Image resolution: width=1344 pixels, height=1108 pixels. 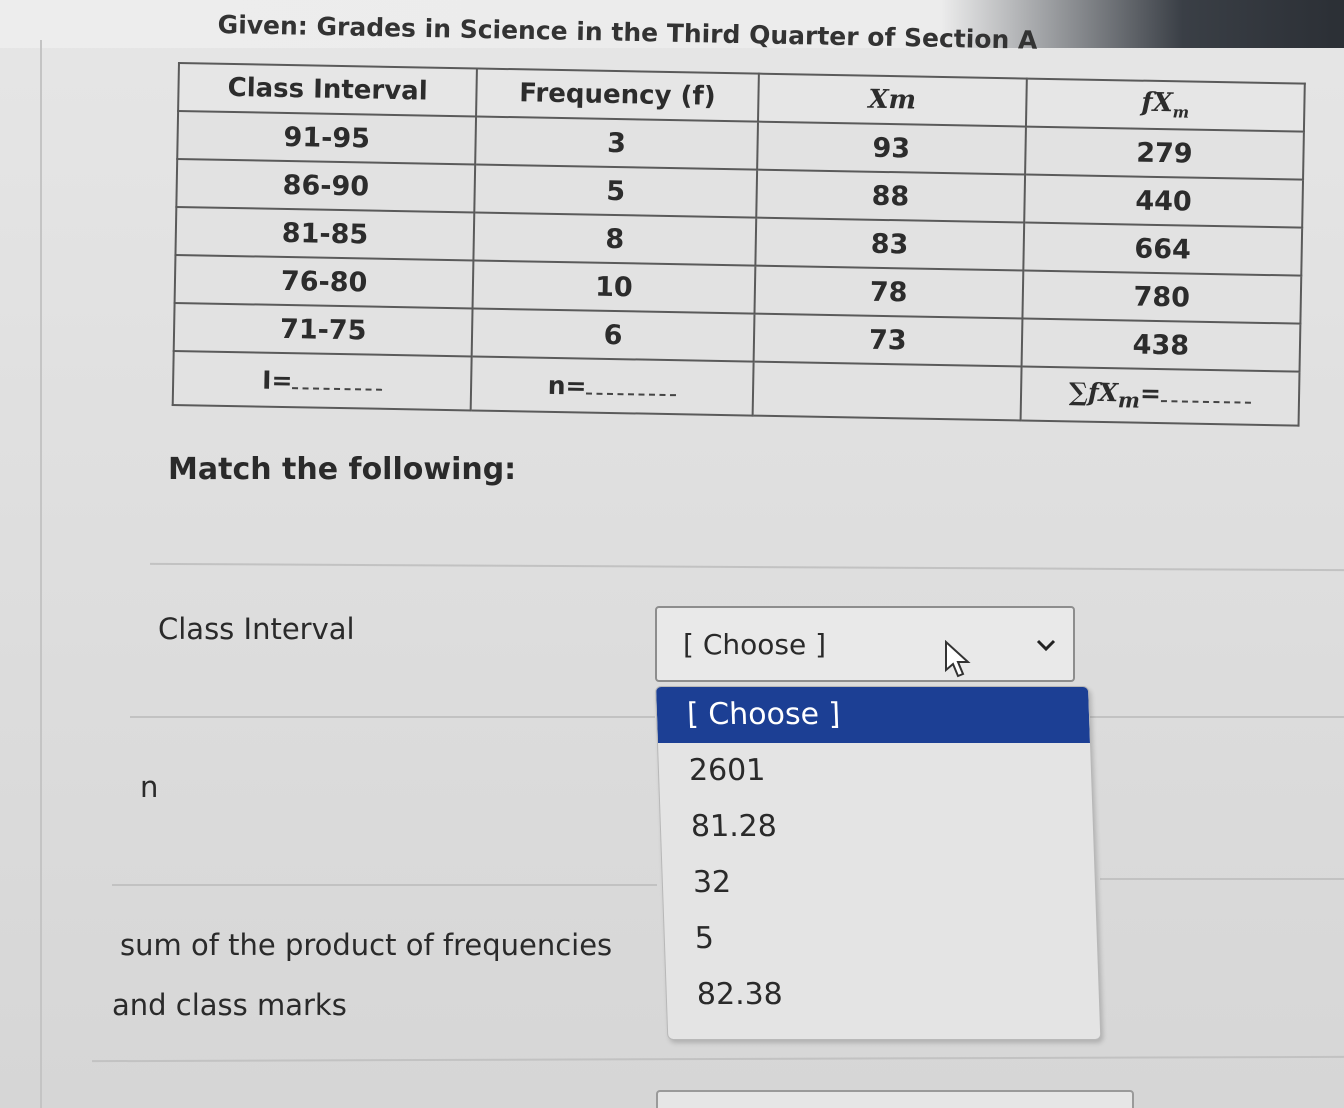 What do you see at coordinates (1093, 392) in the screenshot?
I see `footer-sum-f: f` at bounding box center [1093, 392].